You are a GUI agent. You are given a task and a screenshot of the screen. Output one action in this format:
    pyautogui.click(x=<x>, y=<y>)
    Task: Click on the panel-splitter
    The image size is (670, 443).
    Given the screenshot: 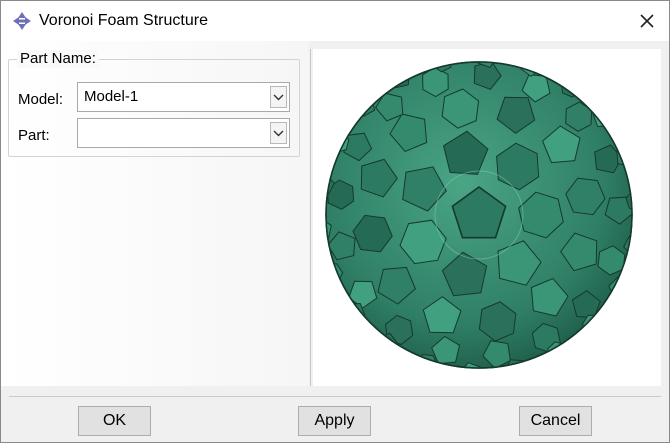 What is the action you would take?
    pyautogui.click(x=310, y=217)
    